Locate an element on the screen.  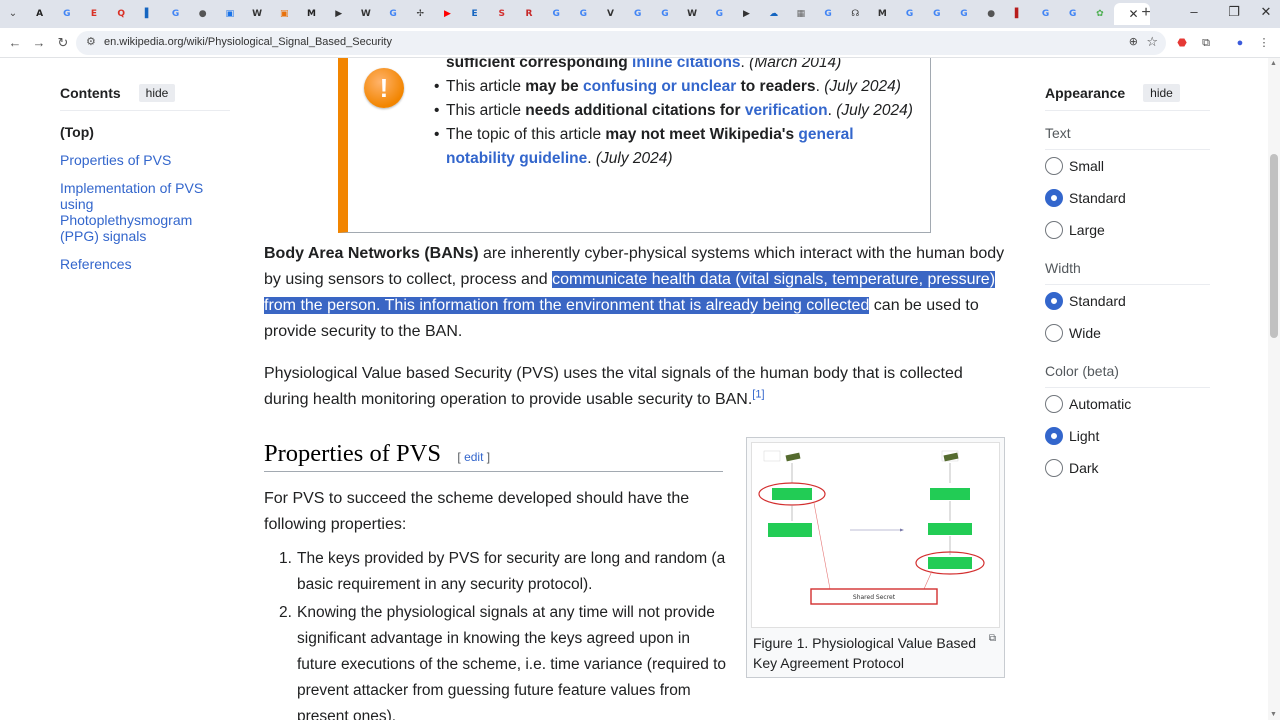
toc-item-properties: Properties of PVS is located at coordinates (145, 160).